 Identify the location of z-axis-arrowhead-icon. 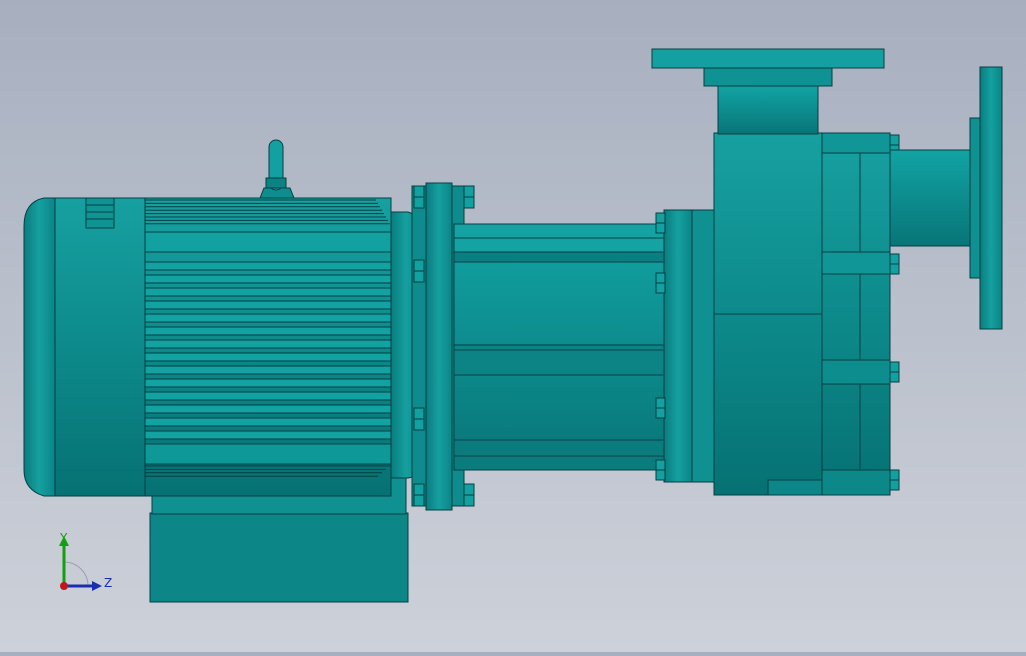
(97, 586).